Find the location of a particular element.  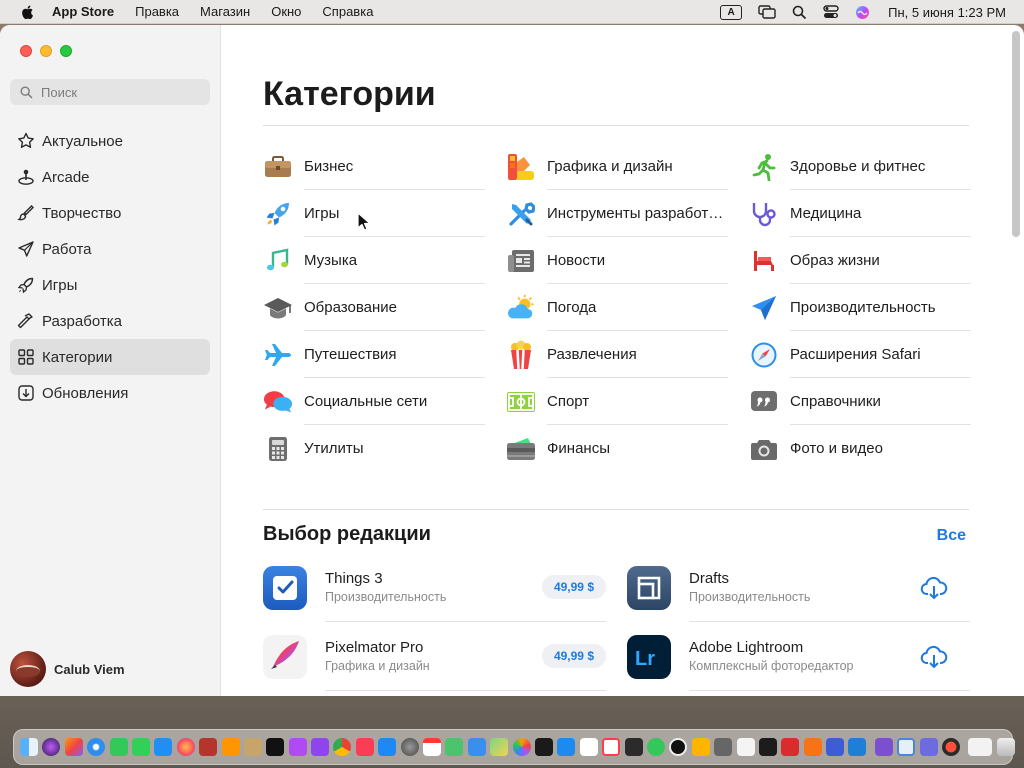

category-travel: Путешествия is located at coordinates (374, 354).